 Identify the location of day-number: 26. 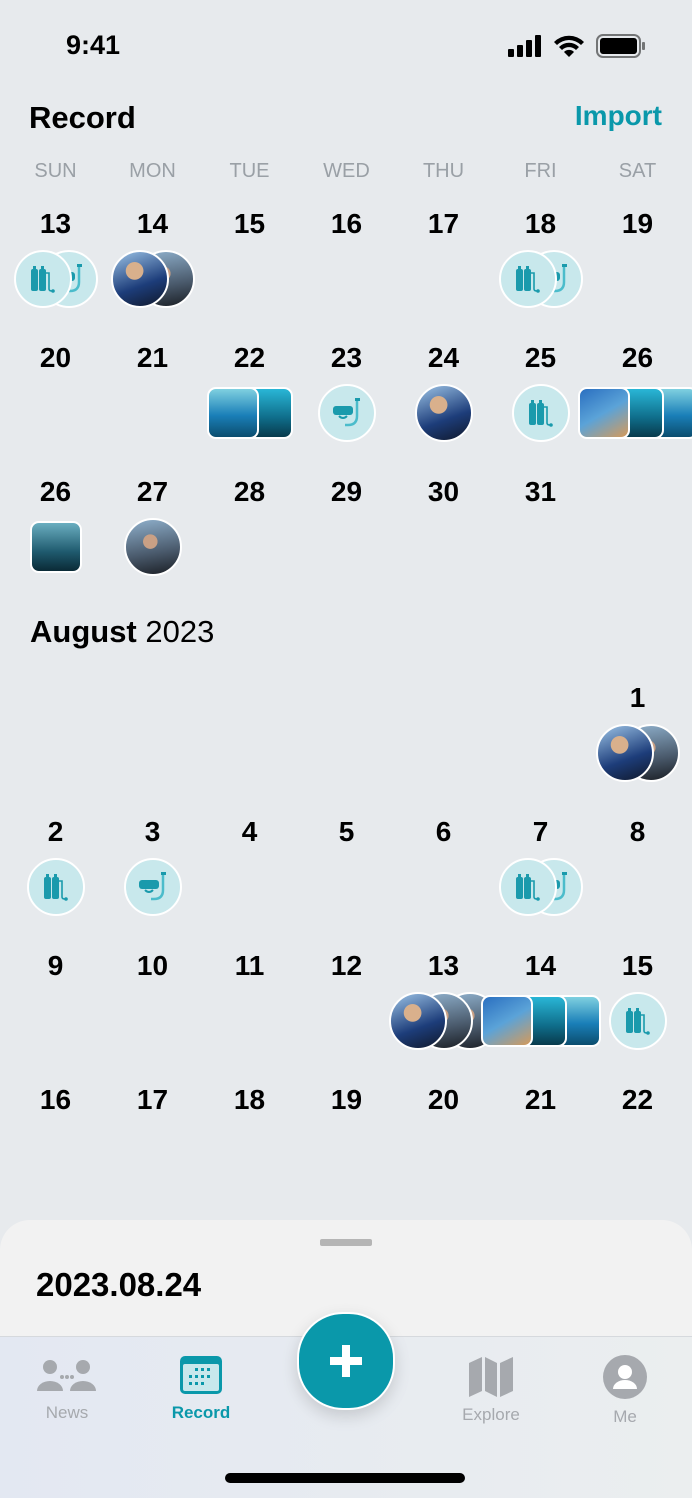
(637, 357).